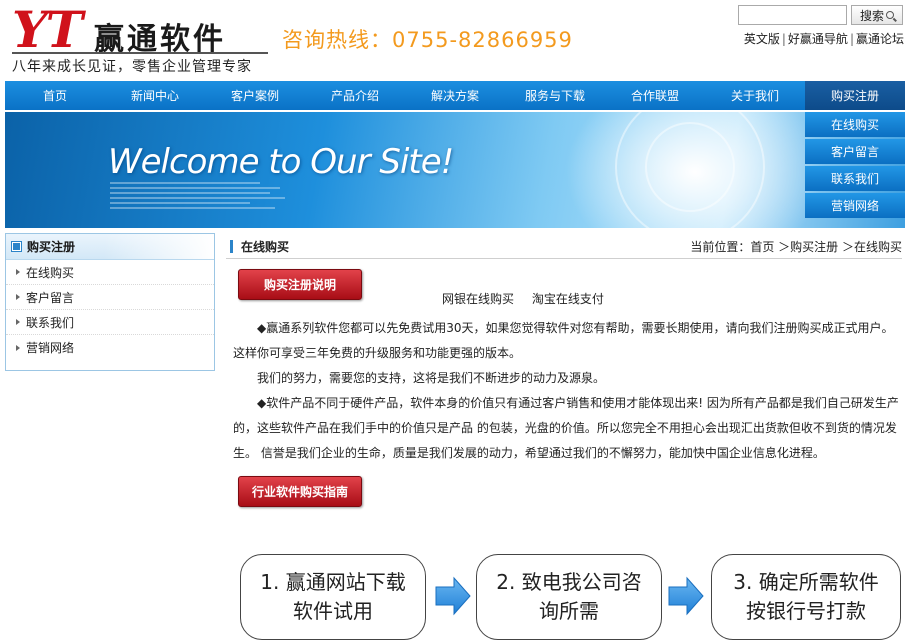  Describe the element at coordinates (855, 124) in the screenshot. I see `dropdown-online-buy: 在线购买` at that location.